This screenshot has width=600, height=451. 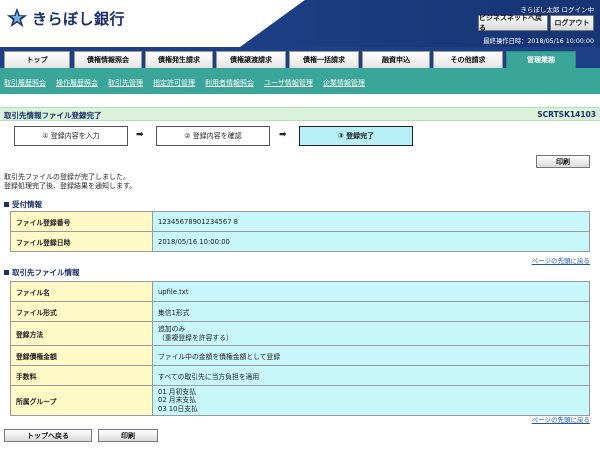 I want to click on reception-section-heading: 受付情報, so click(x=23, y=204).